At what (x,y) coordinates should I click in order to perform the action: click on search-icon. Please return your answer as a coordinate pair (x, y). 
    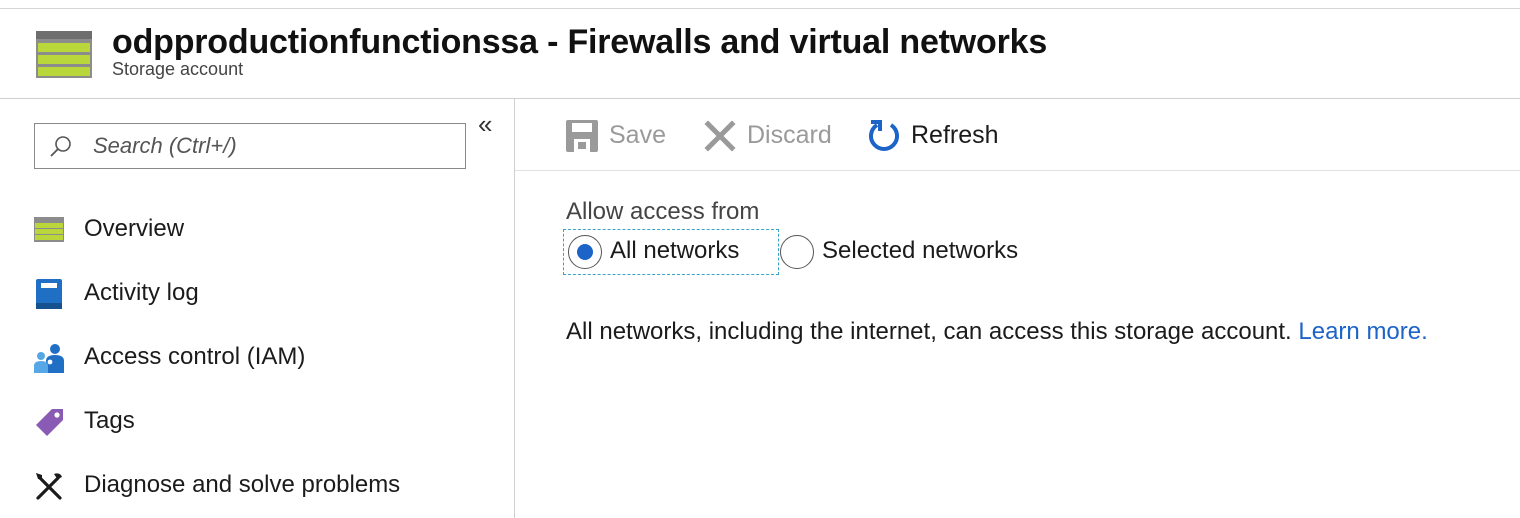
    Looking at the image, I should click on (60, 146).